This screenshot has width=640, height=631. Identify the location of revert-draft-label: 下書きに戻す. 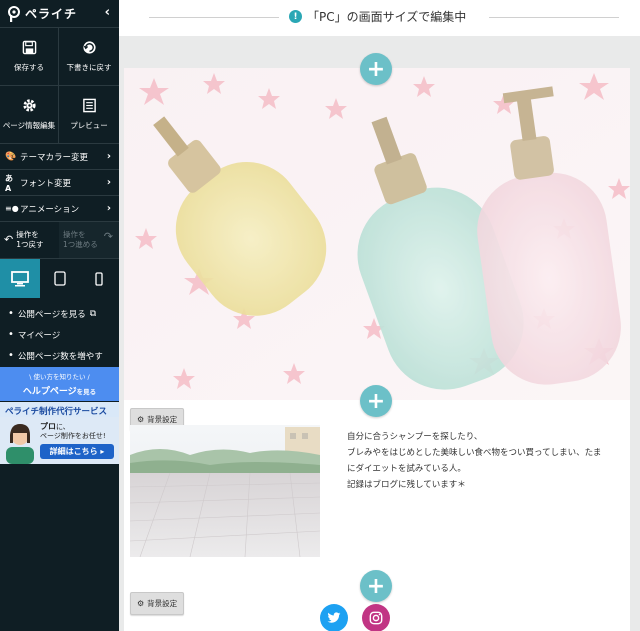
(89, 67).